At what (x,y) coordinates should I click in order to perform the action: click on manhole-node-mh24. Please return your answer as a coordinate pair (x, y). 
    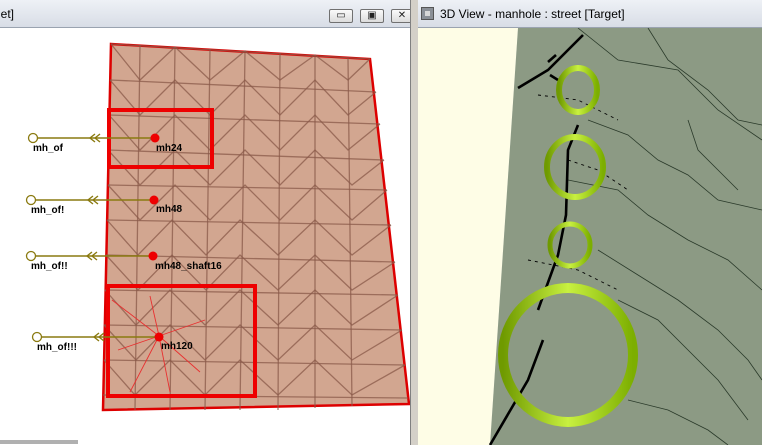
    Looking at the image, I should click on (155, 138).